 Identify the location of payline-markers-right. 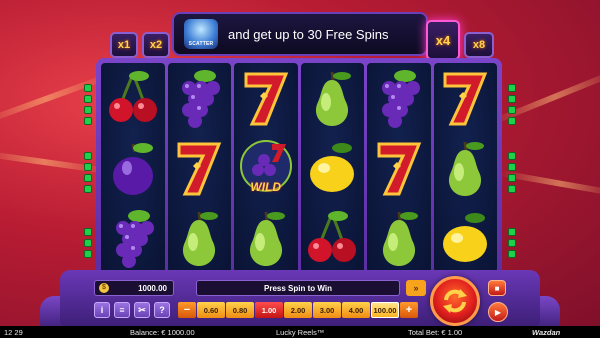
(512, 104).